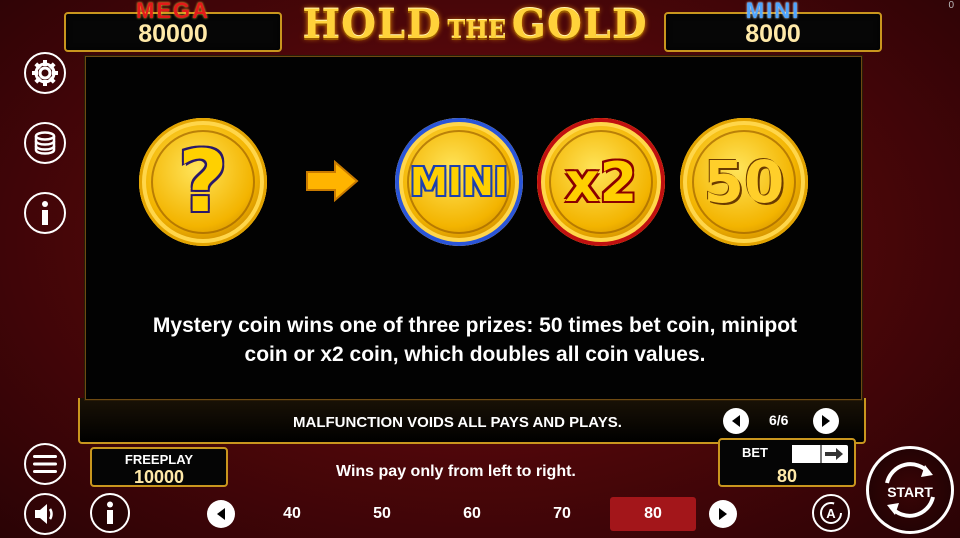  Describe the element at coordinates (456, 471) in the screenshot. I see `wins-notice: Wins pay only from left to right.` at that location.